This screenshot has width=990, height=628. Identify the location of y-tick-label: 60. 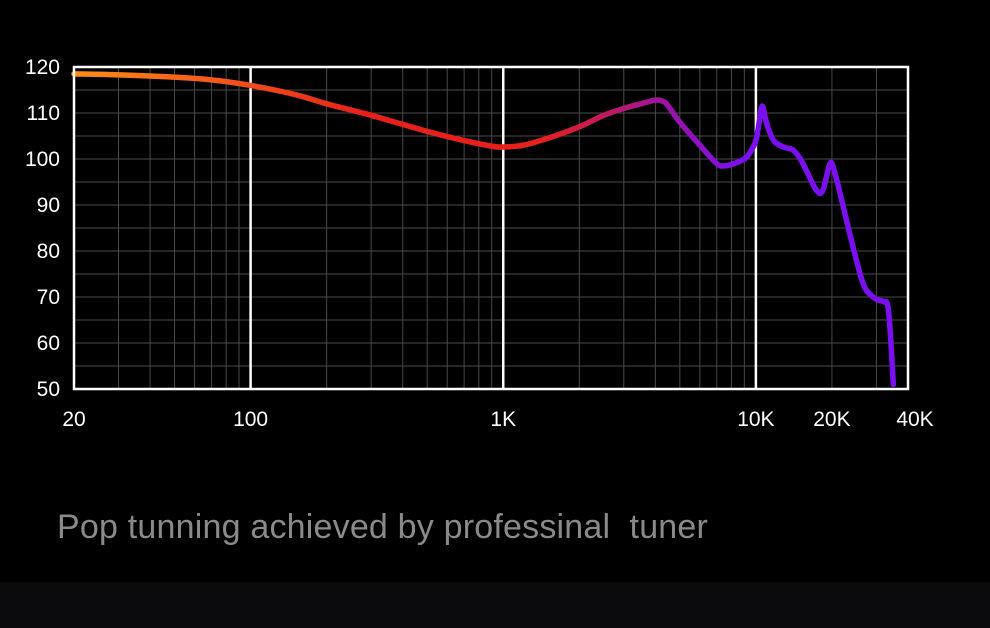
(48, 343).